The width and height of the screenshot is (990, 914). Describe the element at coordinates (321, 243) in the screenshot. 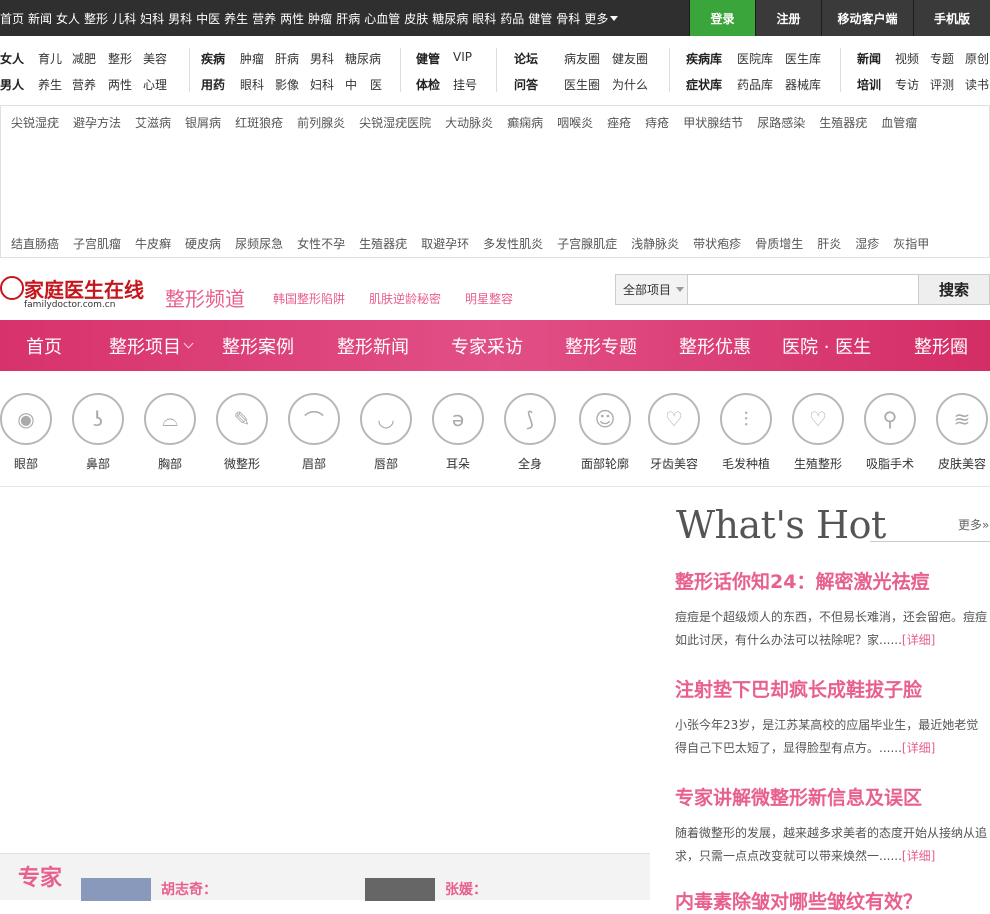

I see `tag-link: 女性不孕` at that location.